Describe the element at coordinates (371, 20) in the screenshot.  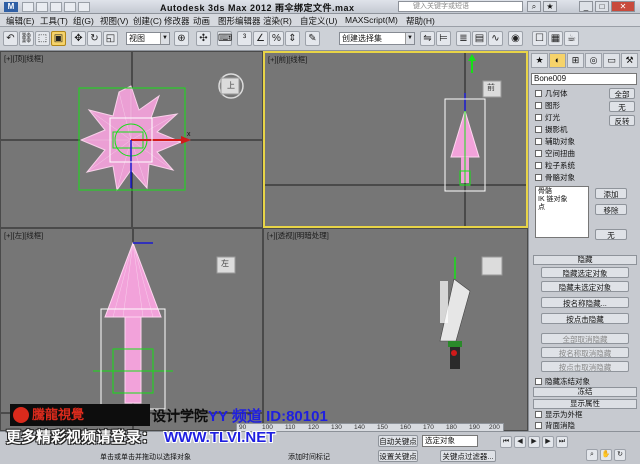
I see `menu-maxscript: MAXScript(M)` at that location.